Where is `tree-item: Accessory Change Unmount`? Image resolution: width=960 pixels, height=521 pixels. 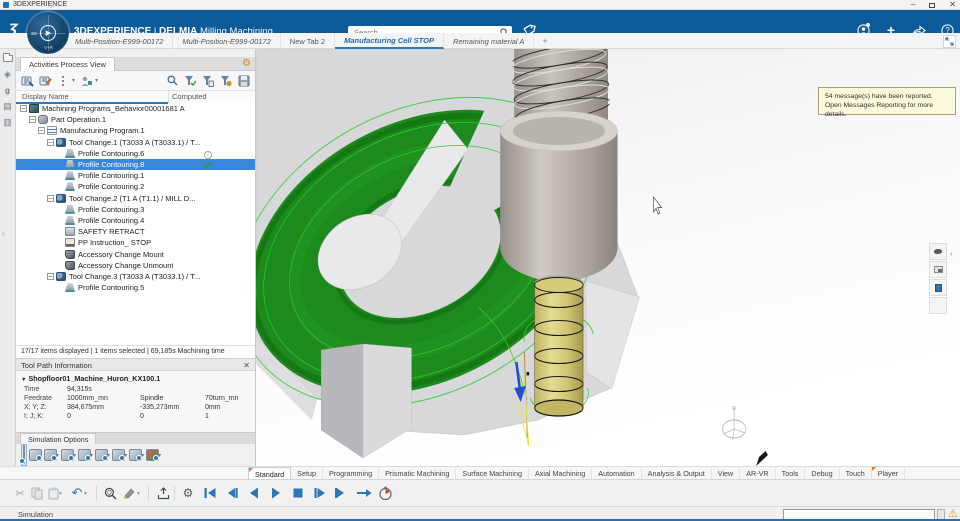 tree-item: Accessory Change Unmount is located at coordinates (135, 265).